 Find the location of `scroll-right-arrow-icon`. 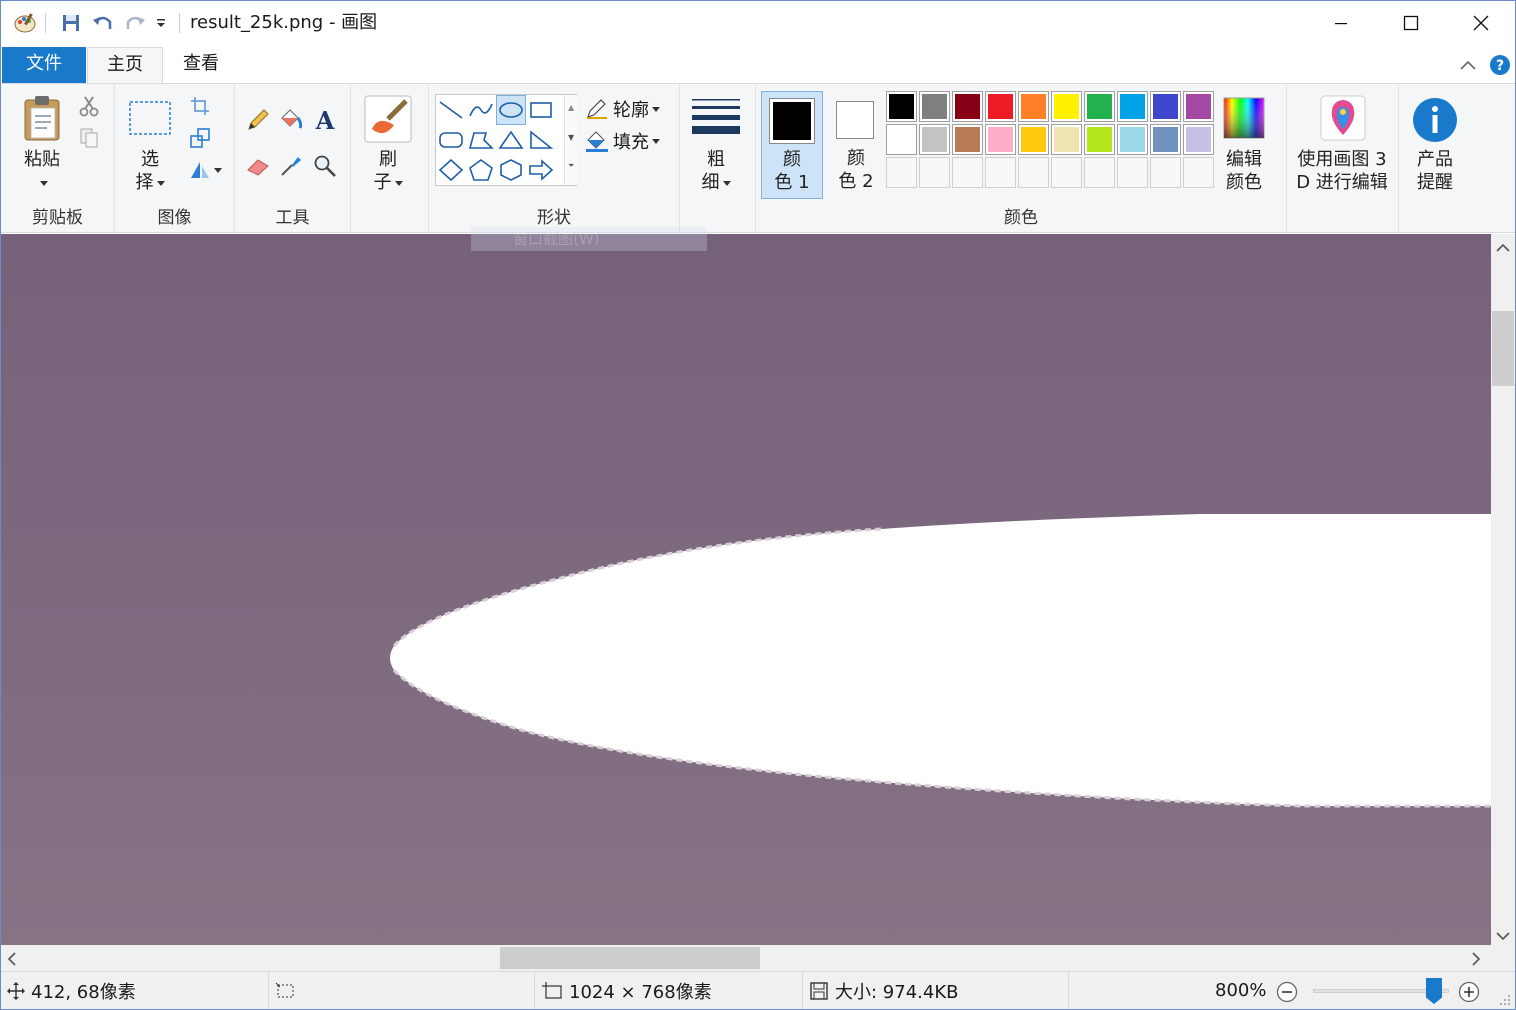

scroll-right-arrow-icon is located at coordinates (1476, 960).